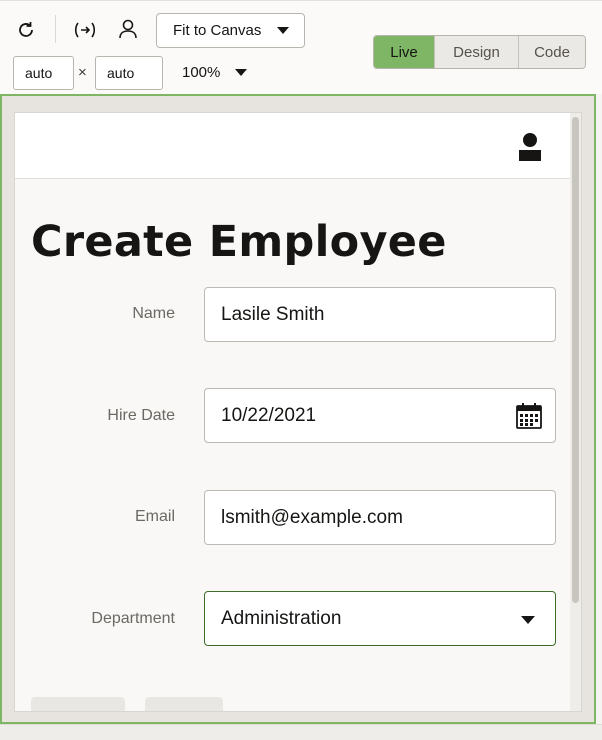 The image size is (602, 740). What do you see at coordinates (269, 415) in the screenshot?
I see `hire-date-value: 10/22/2021` at bounding box center [269, 415].